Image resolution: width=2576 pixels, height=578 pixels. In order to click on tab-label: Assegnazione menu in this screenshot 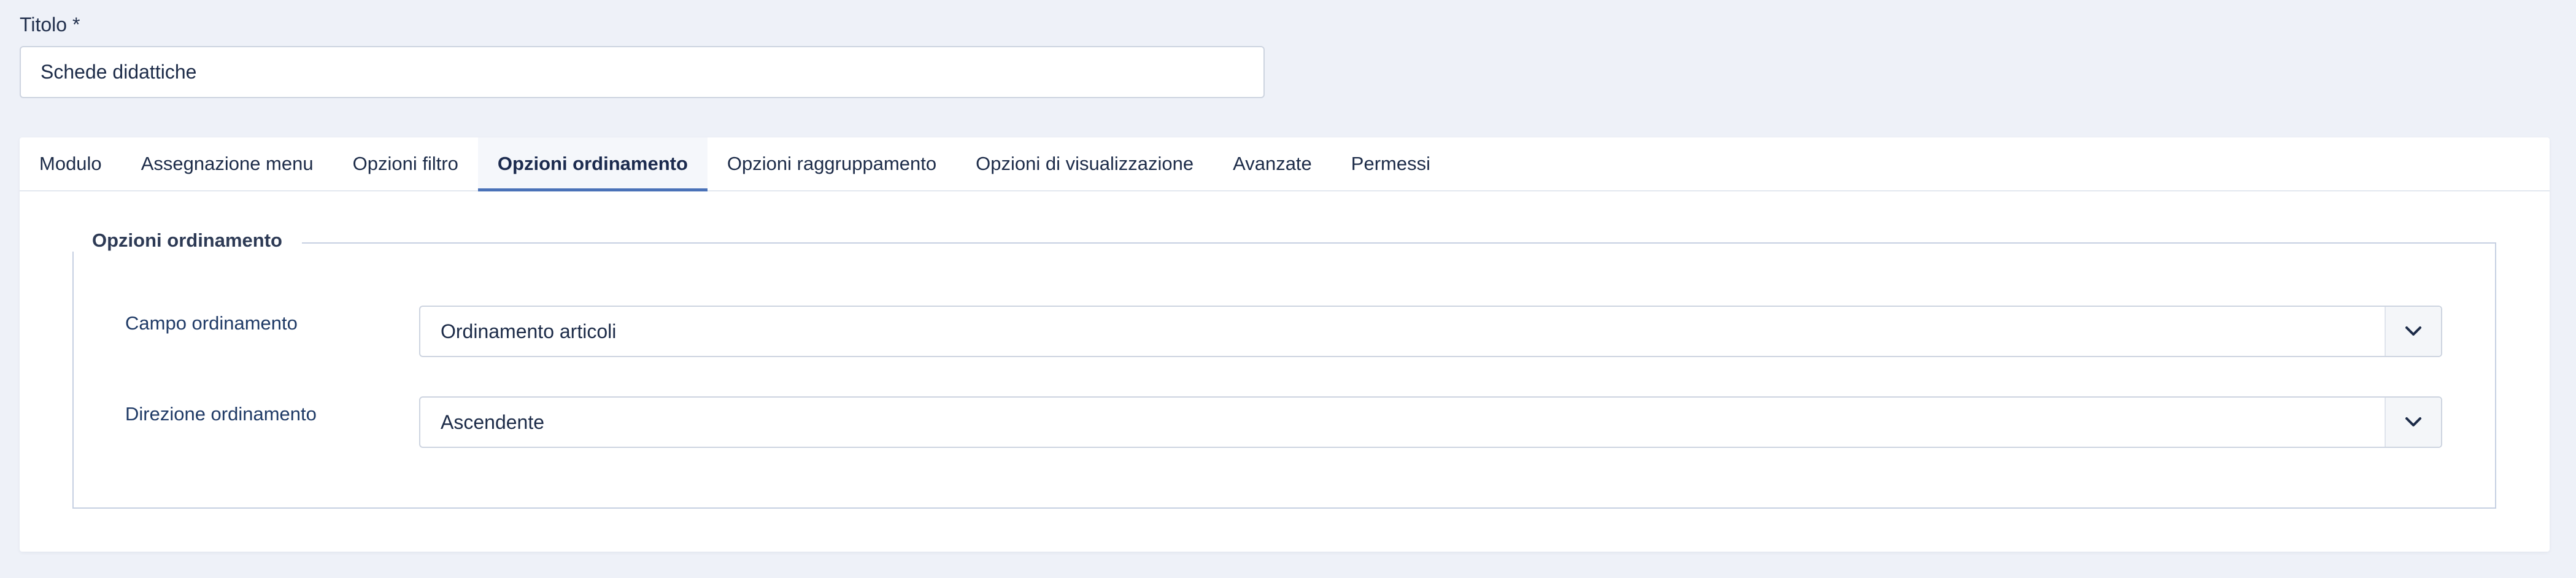, I will do `click(227, 163)`.